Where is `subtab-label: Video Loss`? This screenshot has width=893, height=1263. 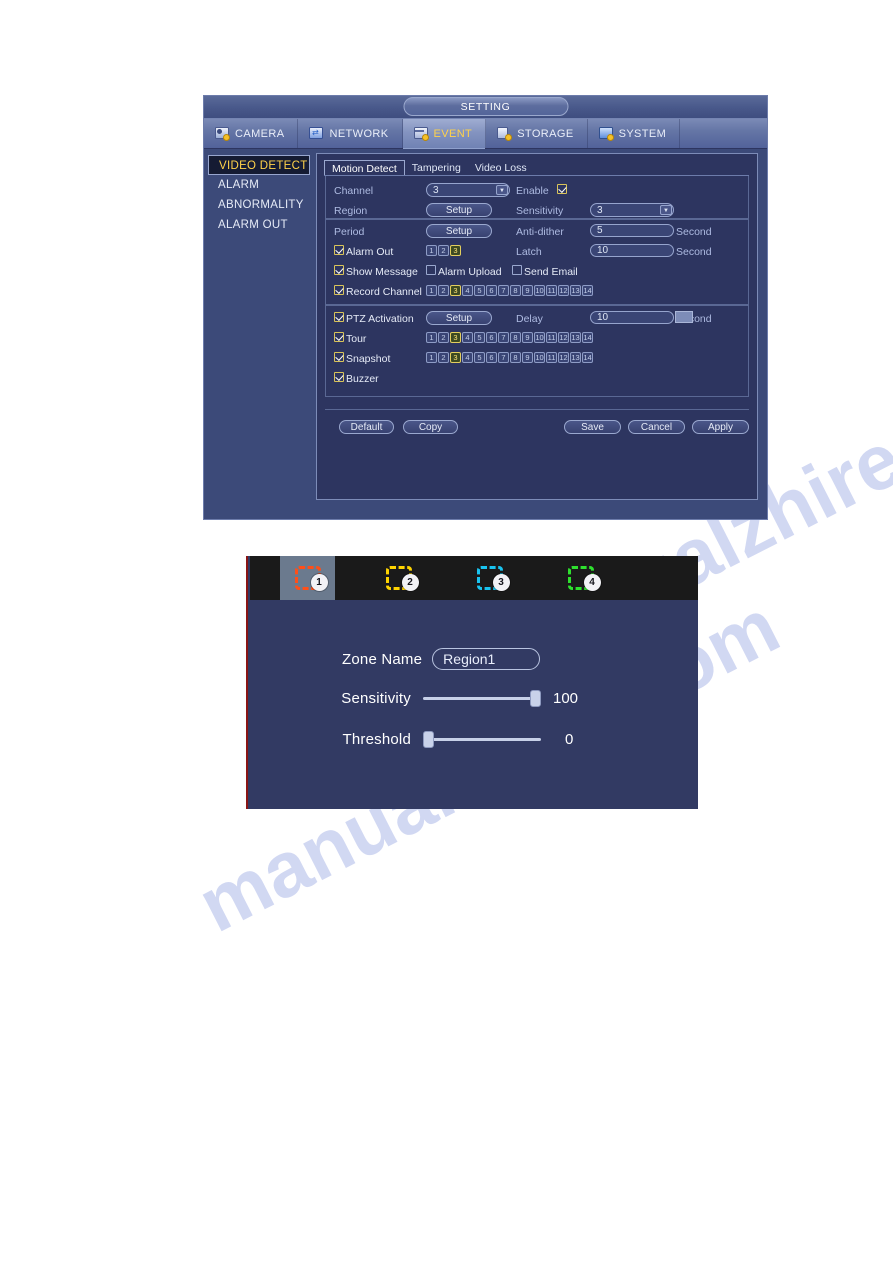 subtab-label: Video Loss is located at coordinates (500, 168).